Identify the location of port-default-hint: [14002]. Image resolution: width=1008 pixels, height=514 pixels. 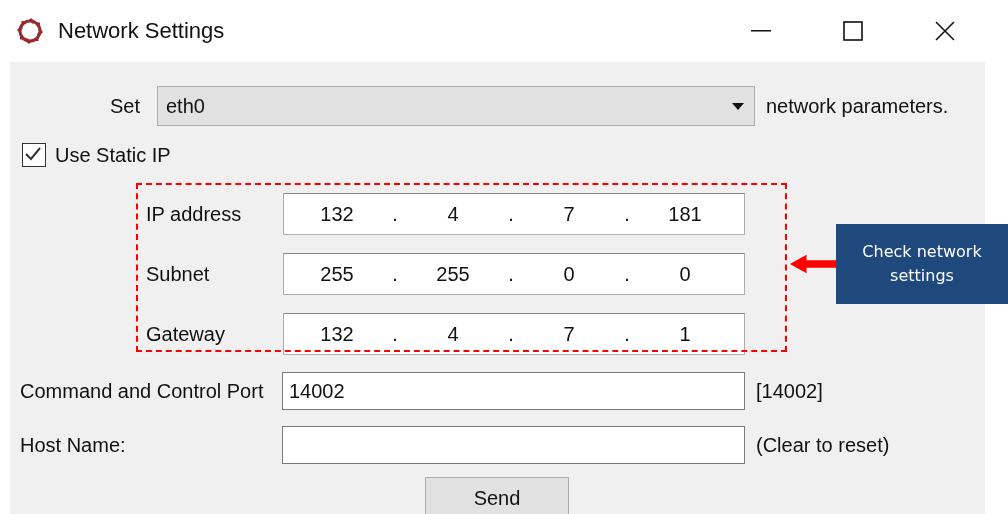
(789, 391).